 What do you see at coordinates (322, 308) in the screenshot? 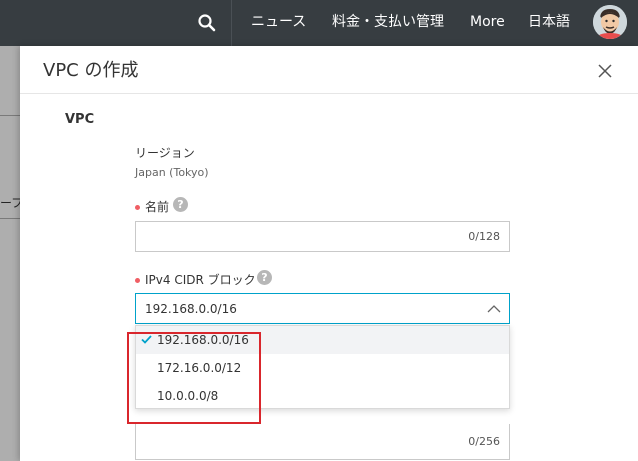
I see `cidr-select: 192.168.0.0/16` at bounding box center [322, 308].